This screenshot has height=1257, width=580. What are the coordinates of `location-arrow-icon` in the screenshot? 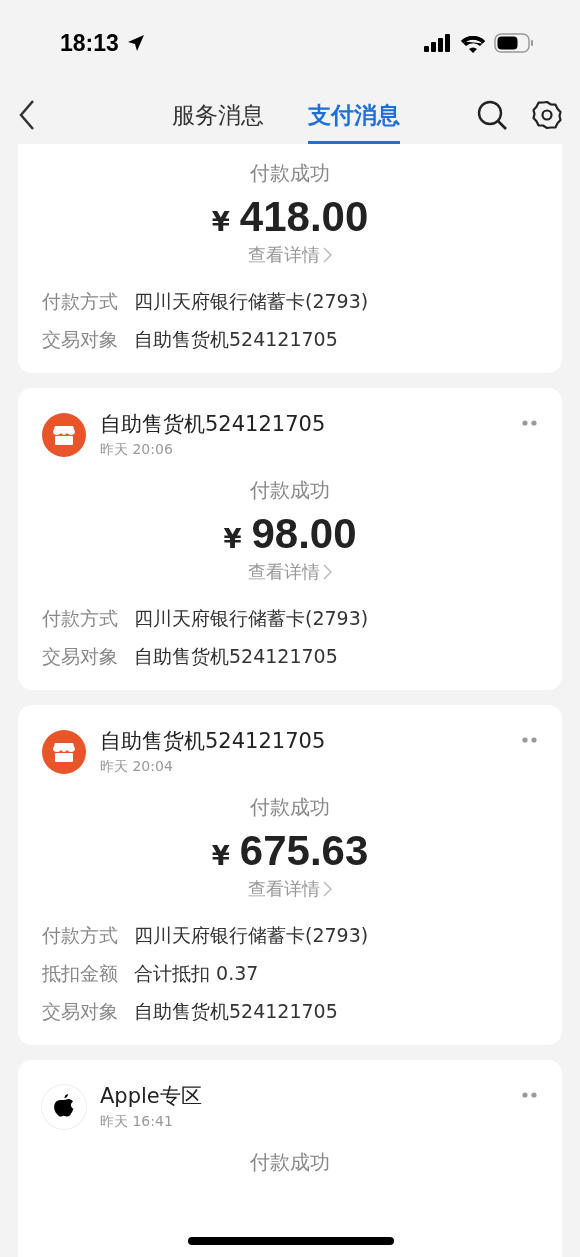 It's located at (135, 43).